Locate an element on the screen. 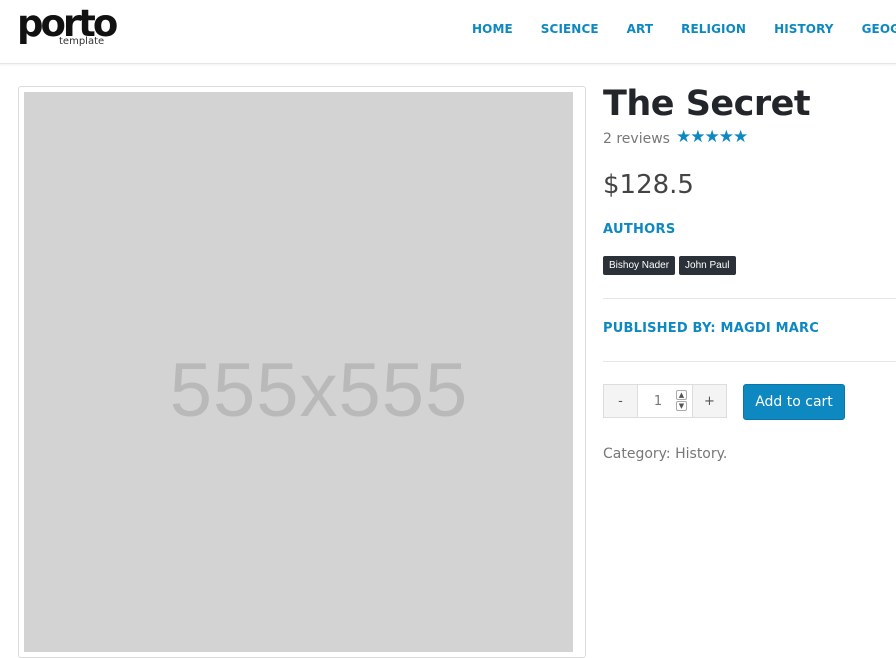  nav-religion: RELIGION is located at coordinates (713, 29).